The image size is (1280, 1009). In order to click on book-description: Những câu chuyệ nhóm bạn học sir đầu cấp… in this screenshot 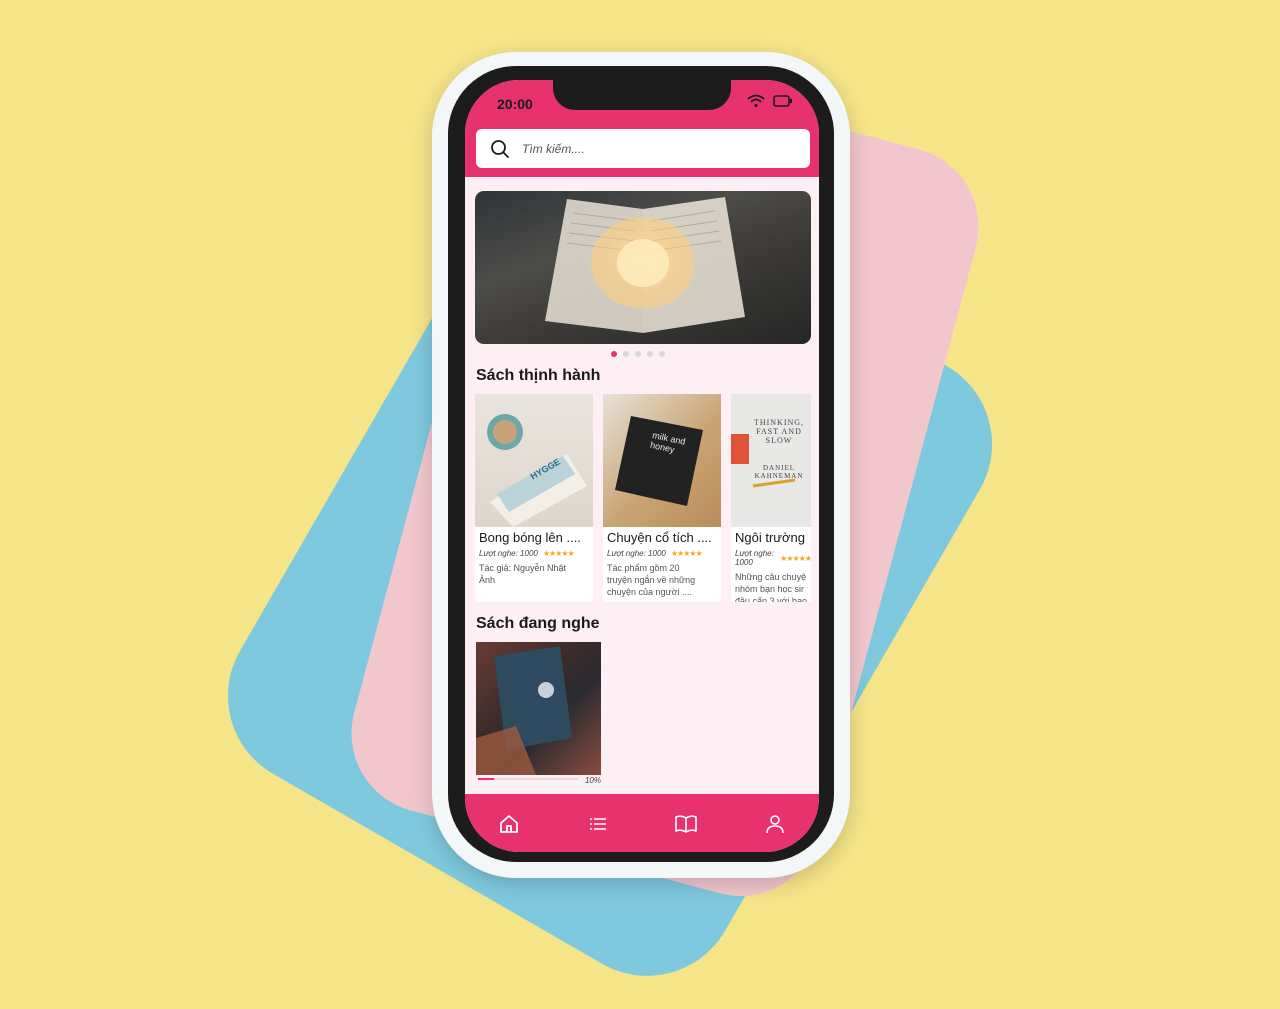, I will do `click(771, 587)`.